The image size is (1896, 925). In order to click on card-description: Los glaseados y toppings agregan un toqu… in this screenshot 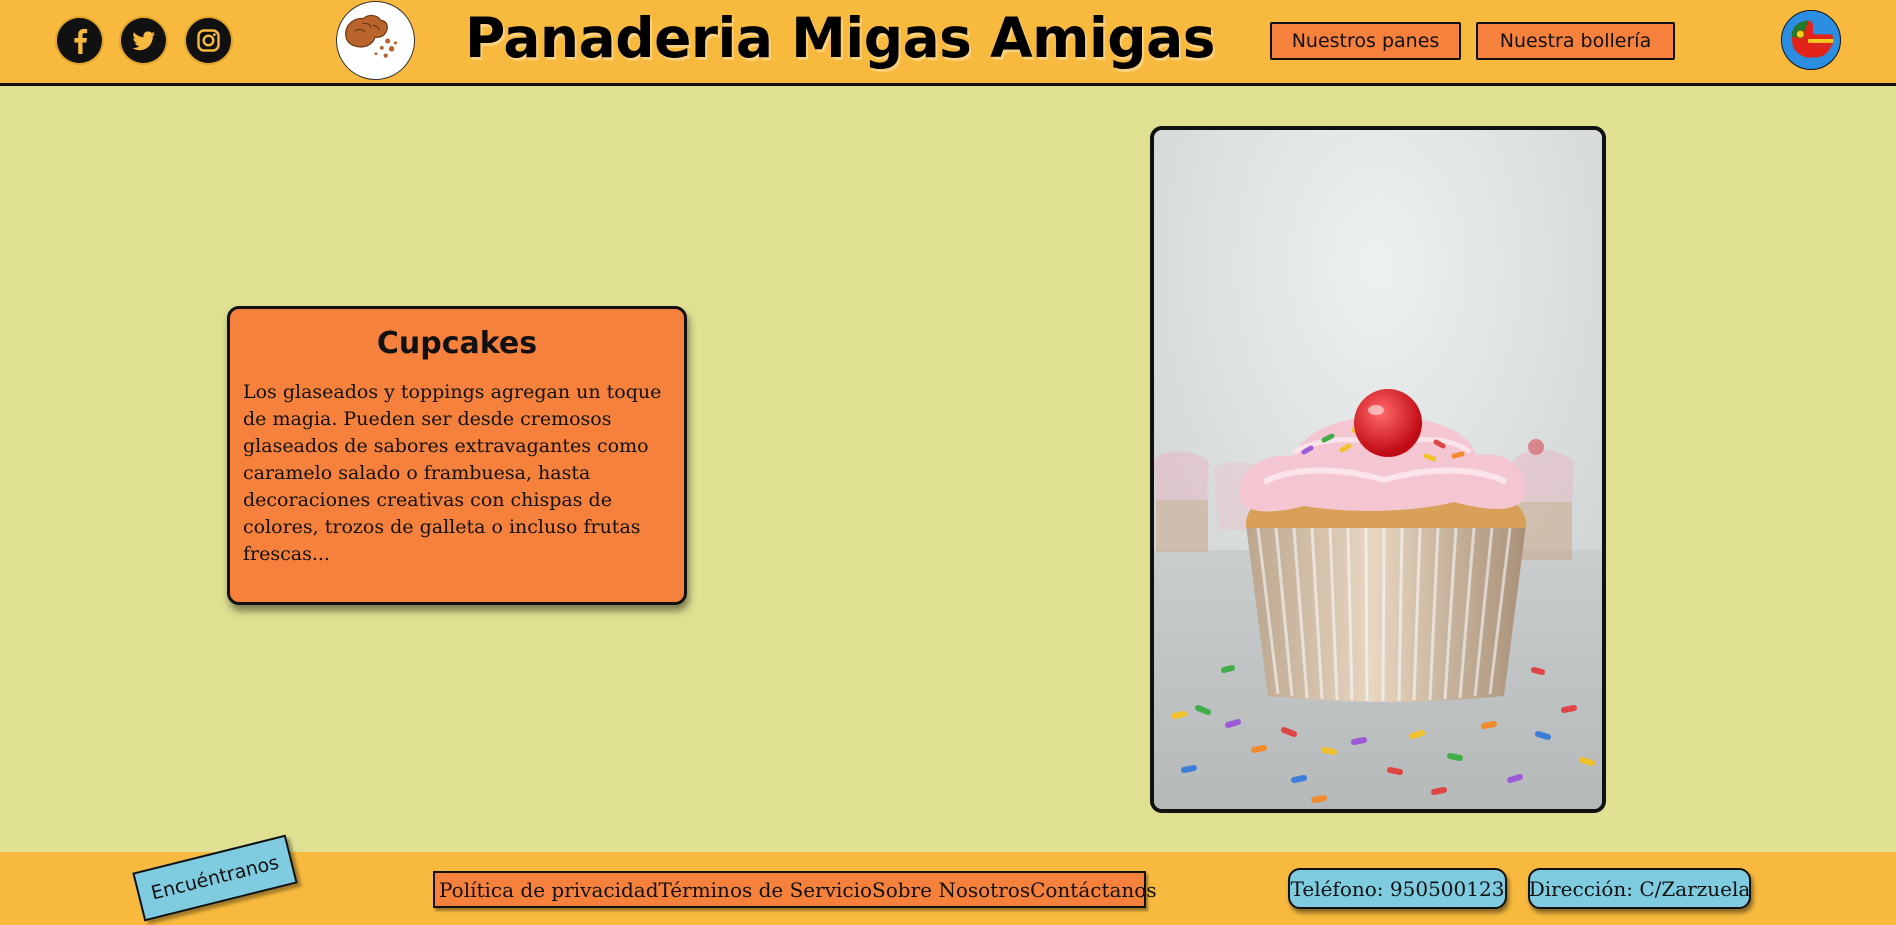, I will do `click(452, 473)`.